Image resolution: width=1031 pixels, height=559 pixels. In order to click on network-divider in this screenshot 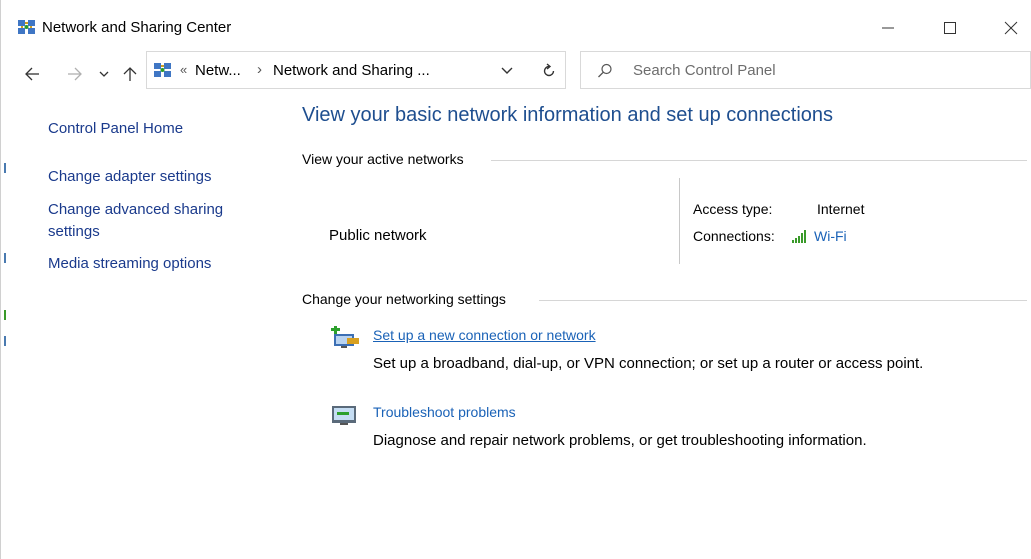, I will do `click(679, 221)`.